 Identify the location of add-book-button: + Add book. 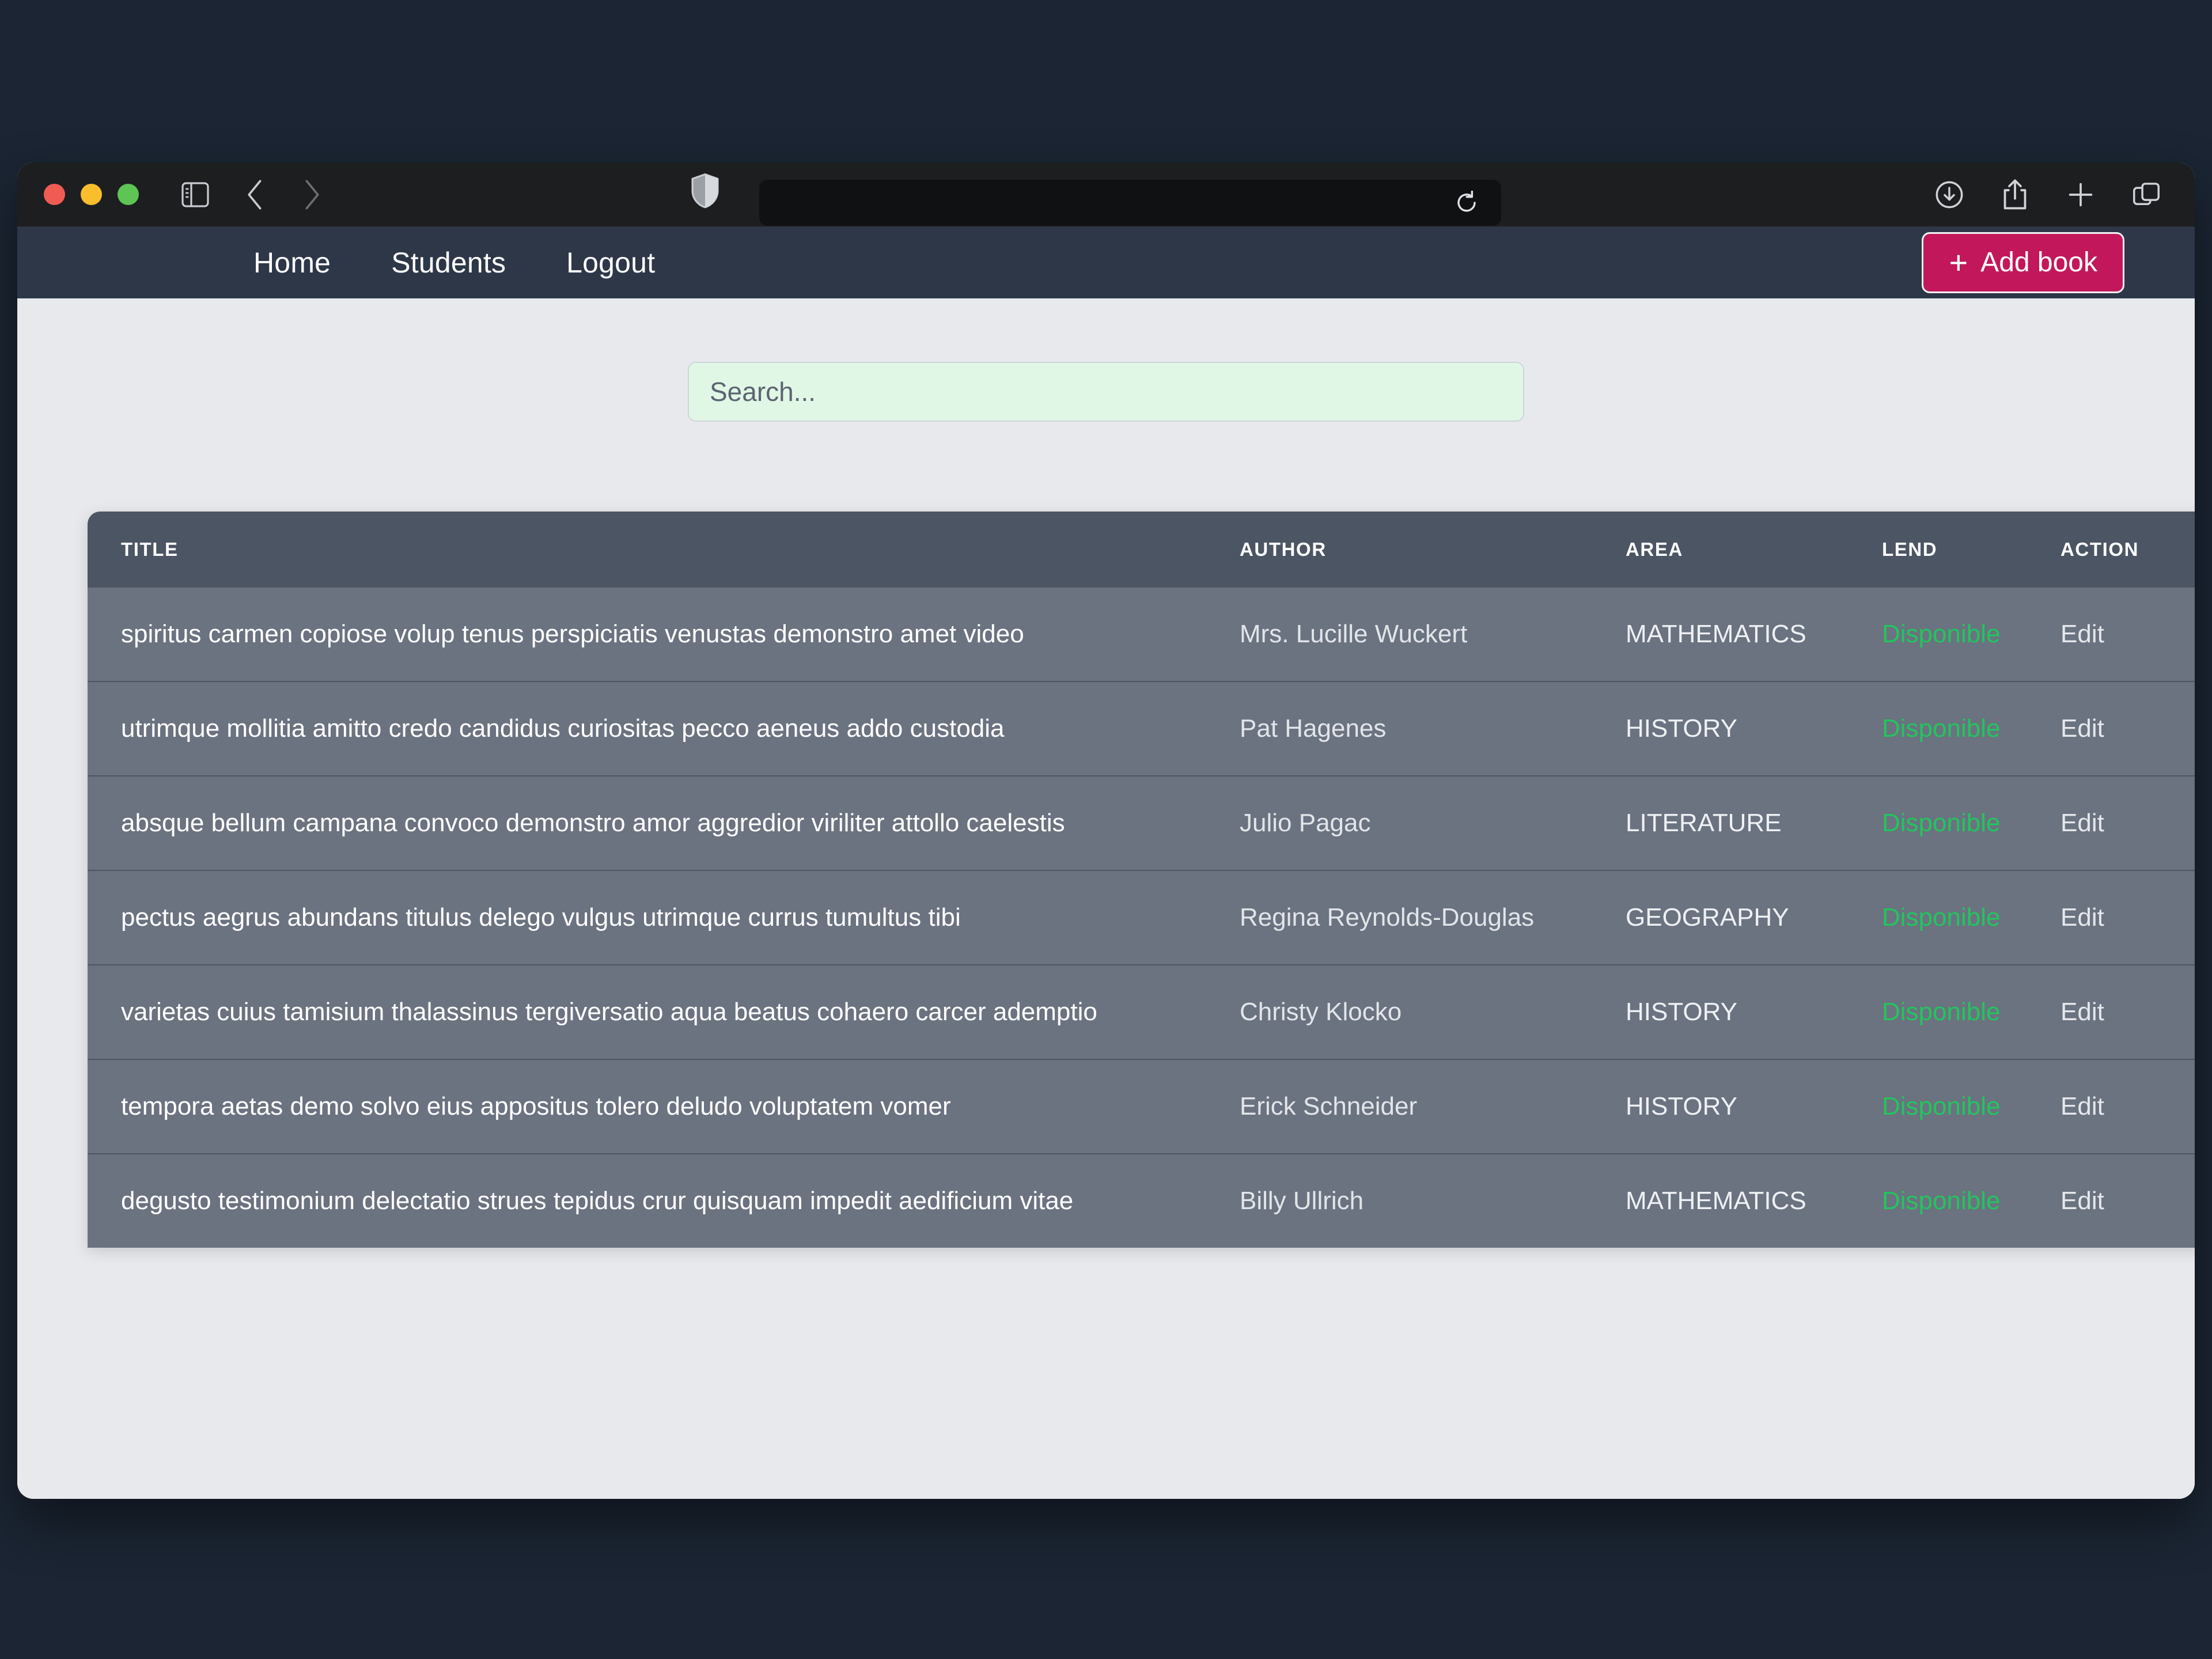
(2023, 262).